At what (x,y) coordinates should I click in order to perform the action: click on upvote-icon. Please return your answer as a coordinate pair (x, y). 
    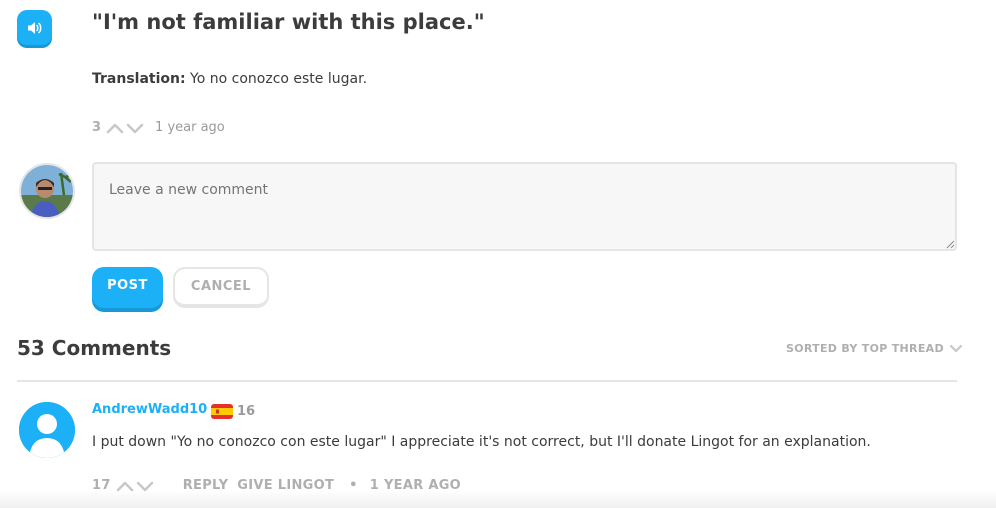
    Looking at the image, I should click on (115, 128).